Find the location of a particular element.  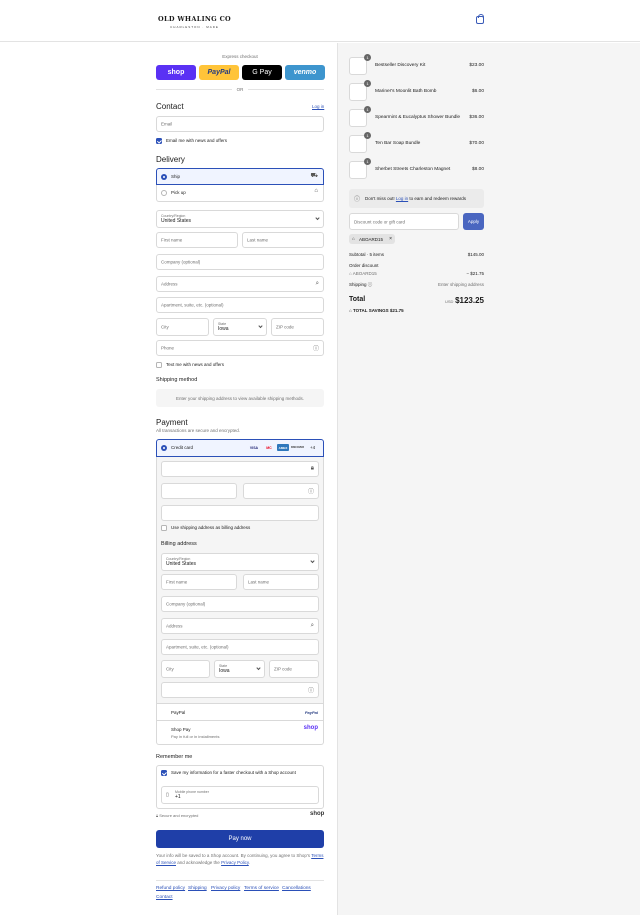

billing-city-input: City is located at coordinates (185, 669).